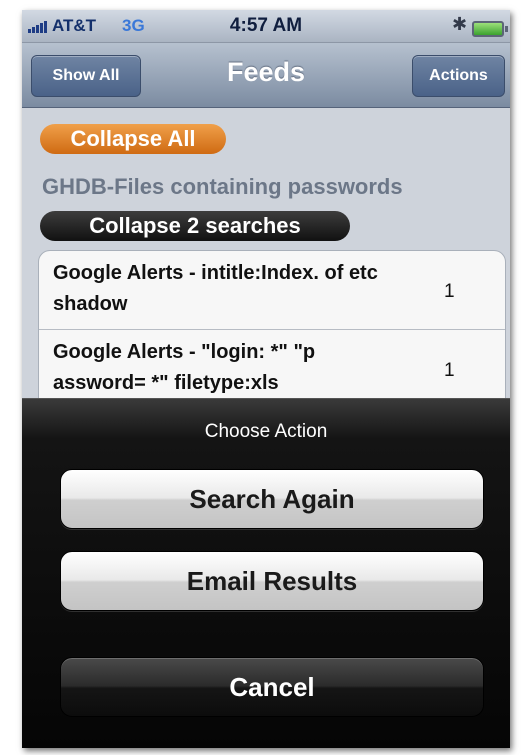  I want to click on bluetooth-icon: ✱, so click(460, 24).